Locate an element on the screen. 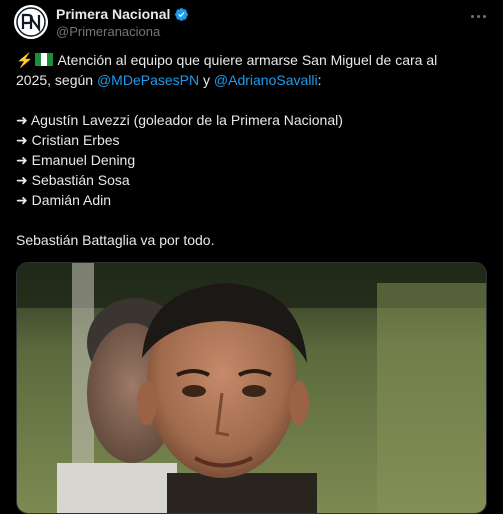 This screenshot has width=503, height=514. player-list-item: ➜ Damián Adin is located at coordinates (63, 200).